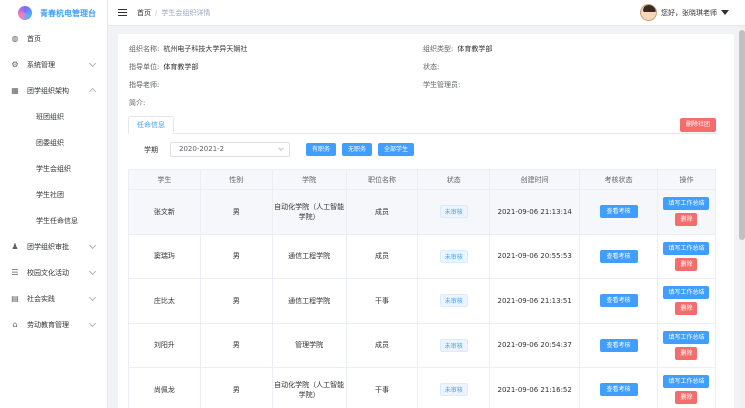 The width and height of the screenshot is (745, 408). Describe the element at coordinates (53, 13) in the screenshot. I see `app-logo: 青春杭电管理台` at that location.